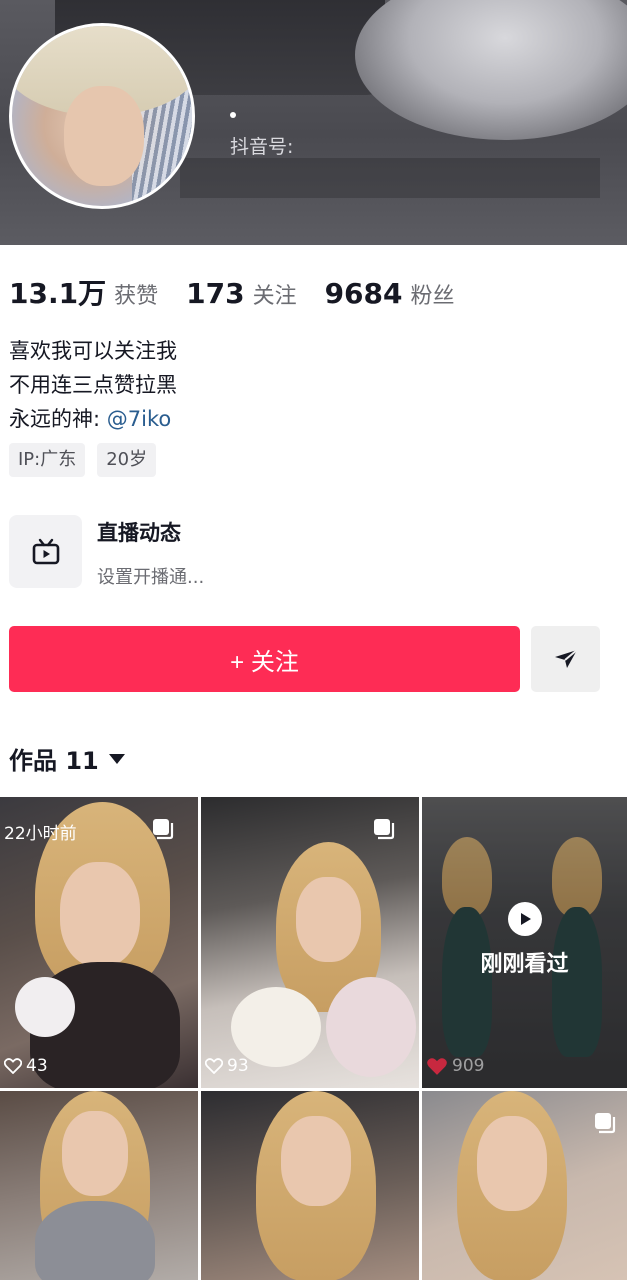 The height and width of the screenshot is (1280, 627). What do you see at coordinates (276, 1027) in the screenshot?
I see `cake` at bounding box center [276, 1027].